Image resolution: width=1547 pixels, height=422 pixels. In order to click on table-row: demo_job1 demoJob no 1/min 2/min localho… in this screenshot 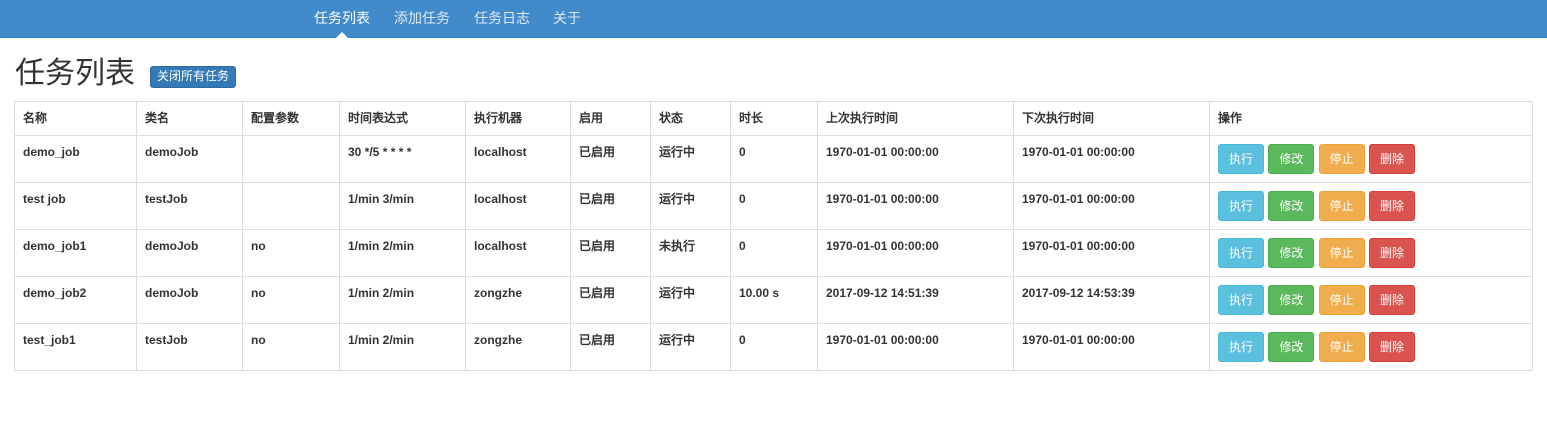, I will do `click(773, 253)`.